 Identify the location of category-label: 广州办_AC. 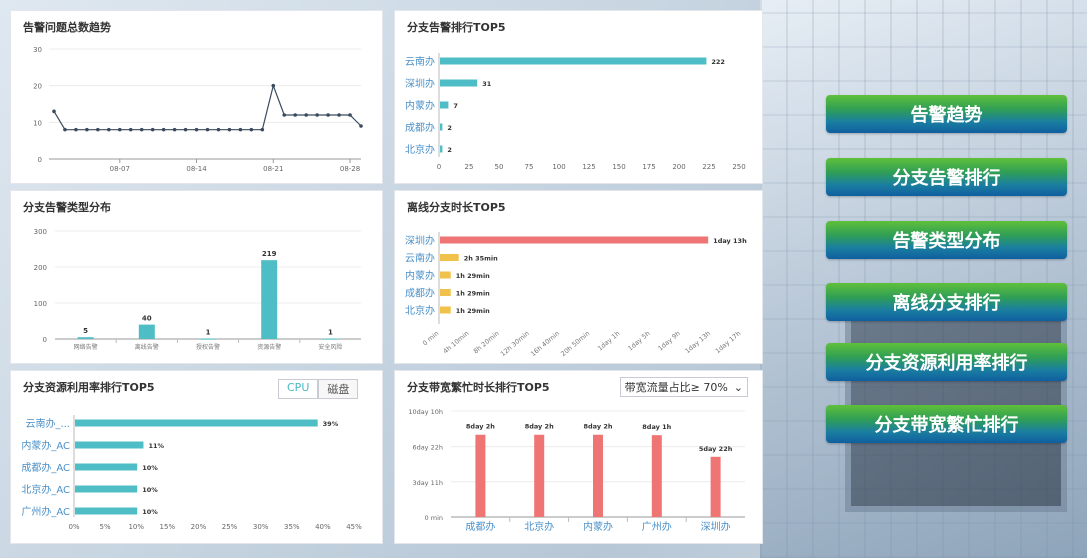
(45, 511).